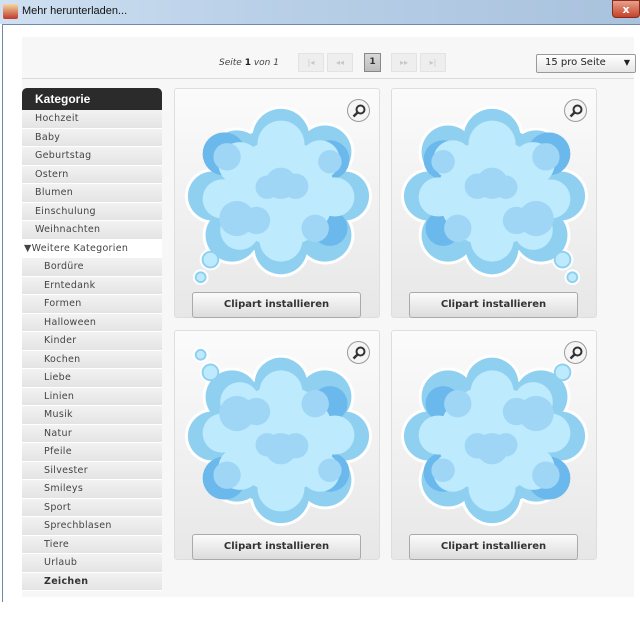  I want to click on sidebar-subitem: Linien, so click(92, 396).